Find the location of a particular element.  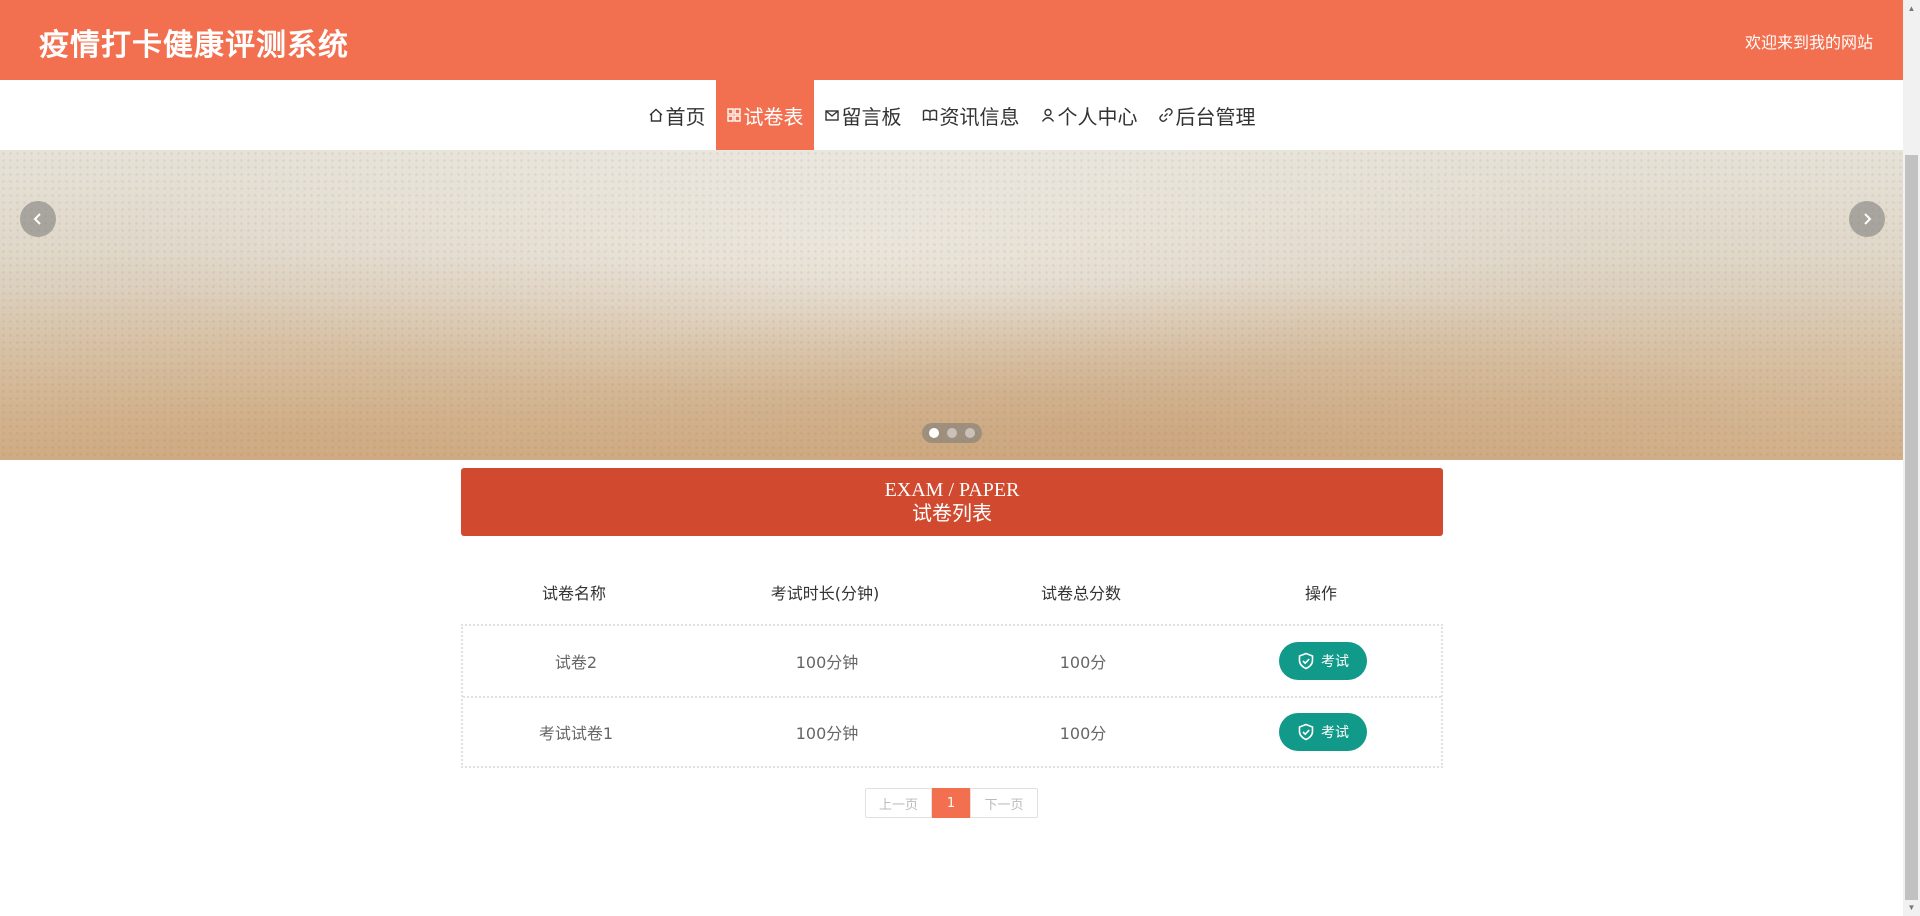

site-title: 疫情打卡健康评测系统 is located at coordinates (194, 45).